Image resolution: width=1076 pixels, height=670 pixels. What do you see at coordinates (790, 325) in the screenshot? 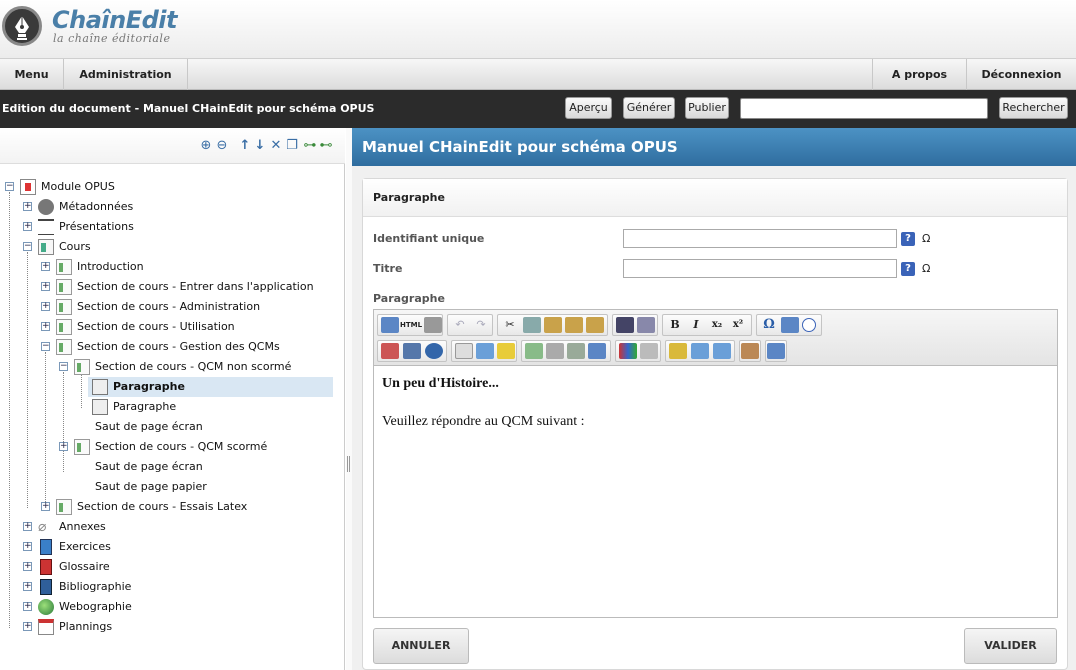
I see `date-icon` at bounding box center [790, 325].